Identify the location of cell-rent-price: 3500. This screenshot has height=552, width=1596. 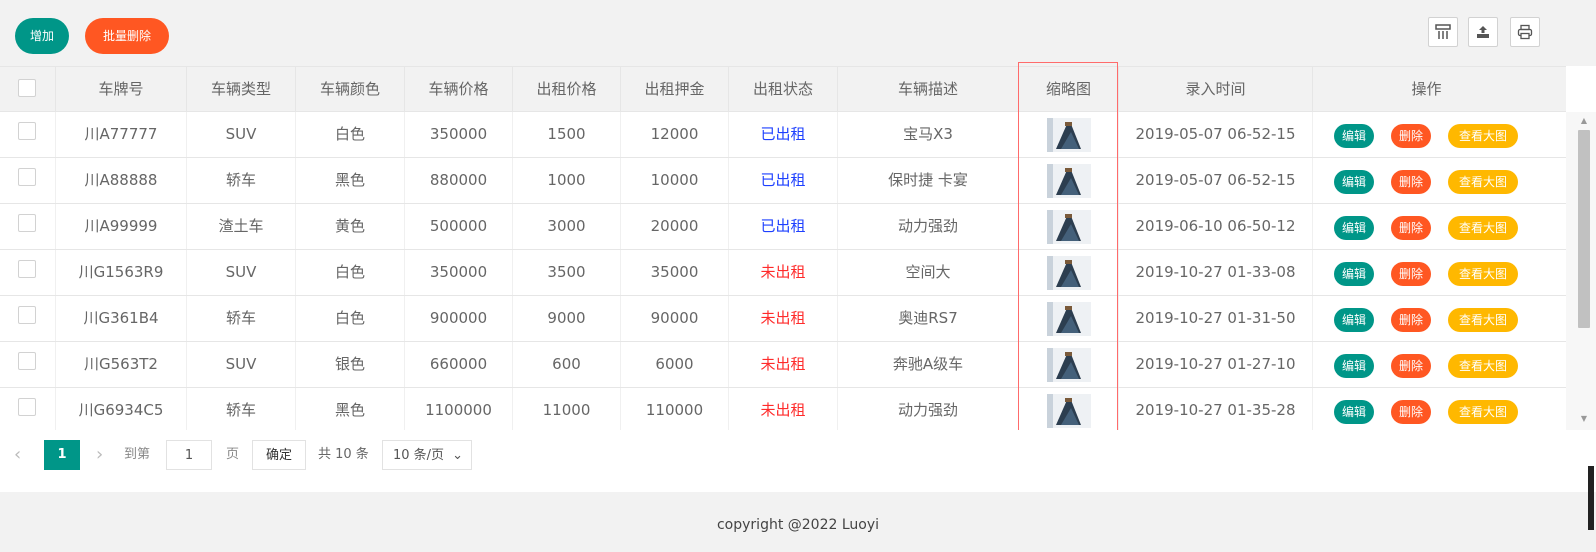
(567, 272).